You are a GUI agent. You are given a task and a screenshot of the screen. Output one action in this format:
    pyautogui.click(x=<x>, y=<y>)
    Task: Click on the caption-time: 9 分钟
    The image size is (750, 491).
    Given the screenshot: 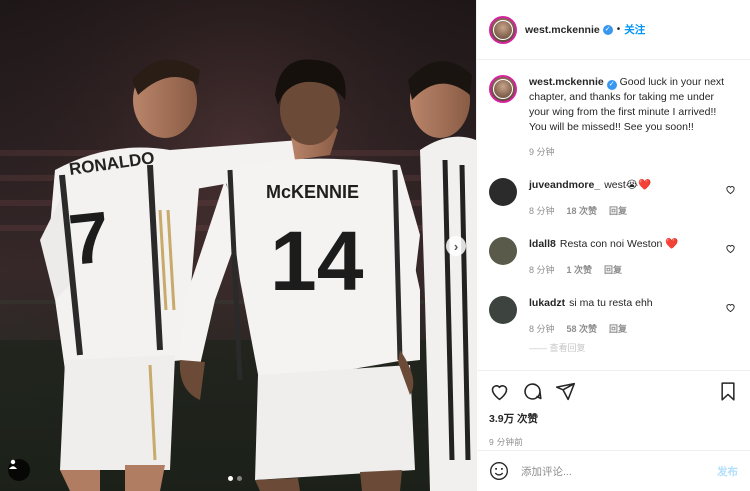 What is the action you would take?
    pyautogui.click(x=542, y=152)
    